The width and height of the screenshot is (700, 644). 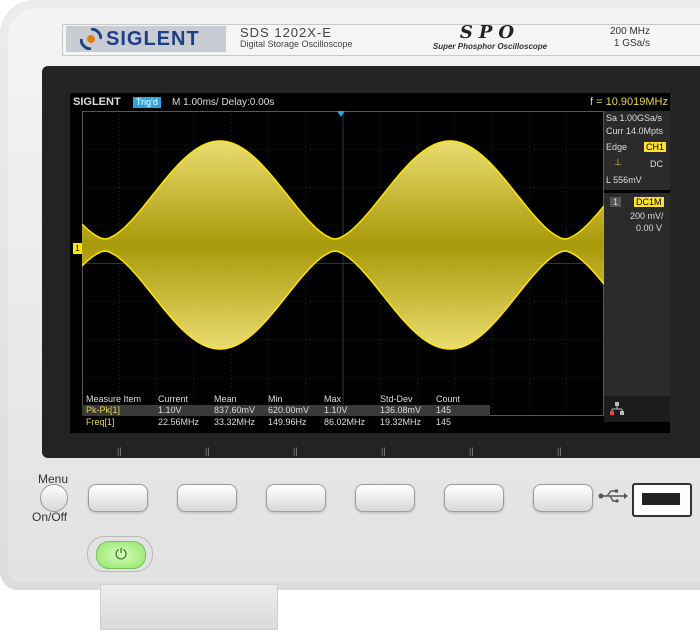 I want to click on menu-onoff-button, so click(x=54, y=498).